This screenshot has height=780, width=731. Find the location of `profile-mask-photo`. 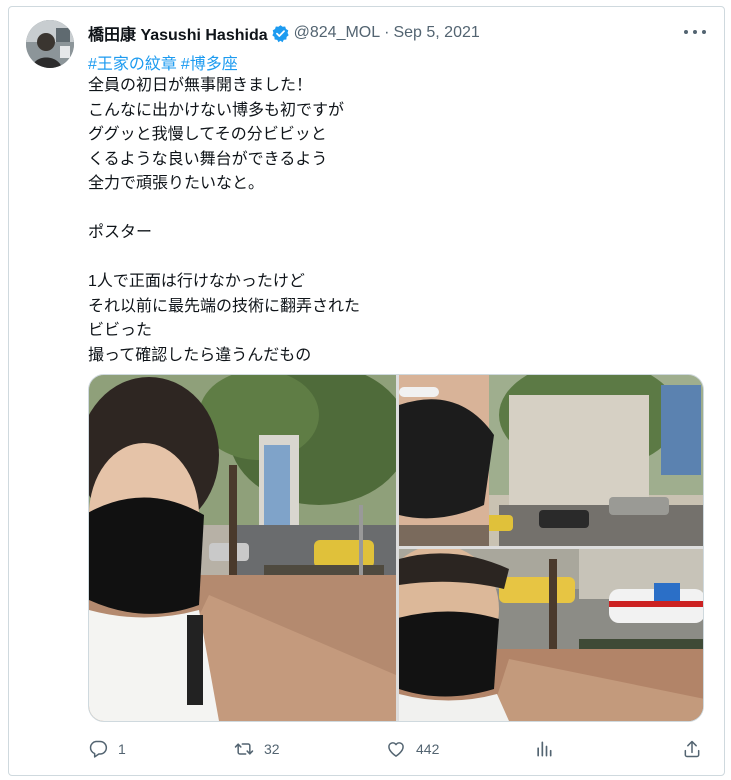

profile-mask-photo is located at coordinates (551, 460).